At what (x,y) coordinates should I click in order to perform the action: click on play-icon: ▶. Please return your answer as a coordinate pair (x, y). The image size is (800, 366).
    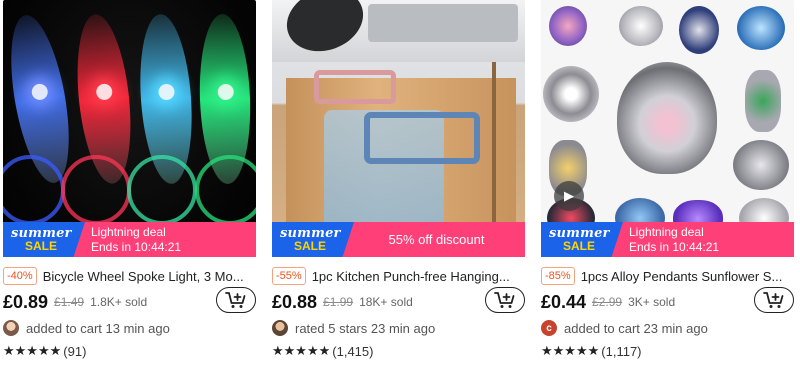
    Looking at the image, I should click on (569, 196).